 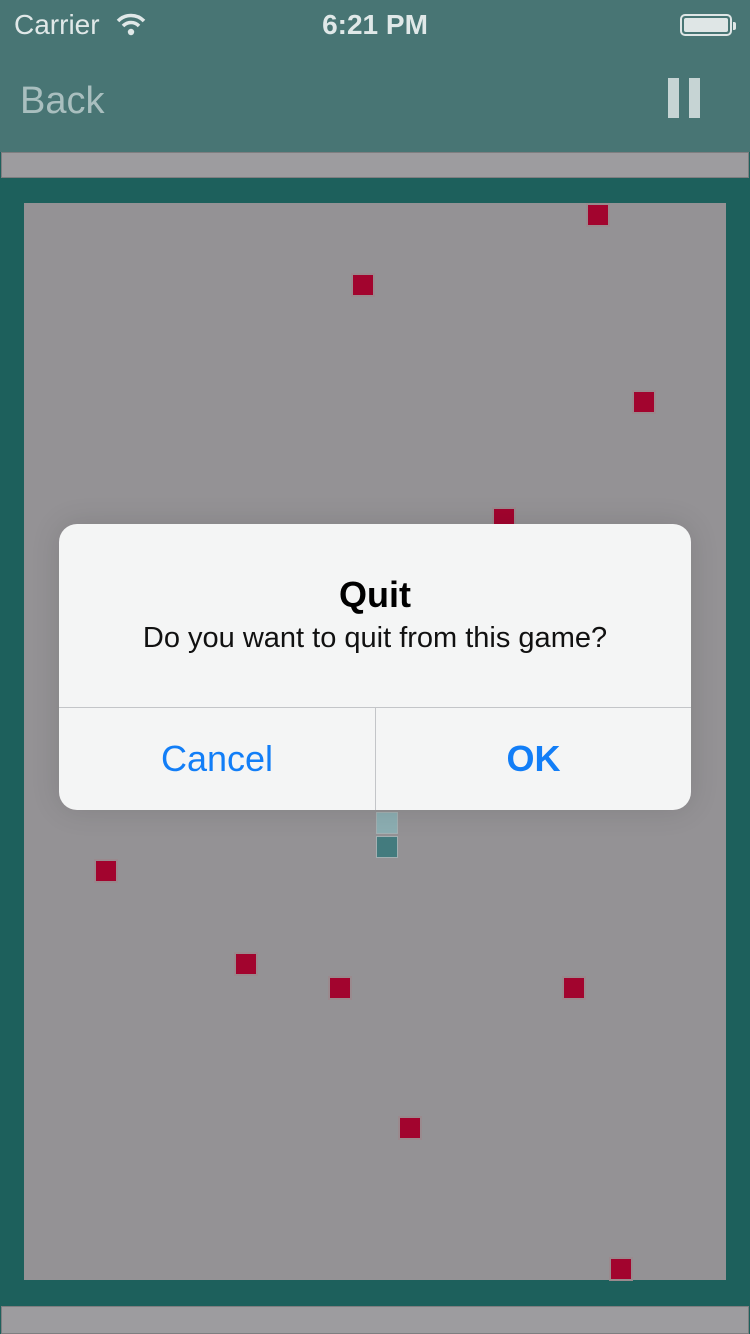 What do you see at coordinates (375, 594) in the screenshot?
I see `alert-title: Quit` at bounding box center [375, 594].